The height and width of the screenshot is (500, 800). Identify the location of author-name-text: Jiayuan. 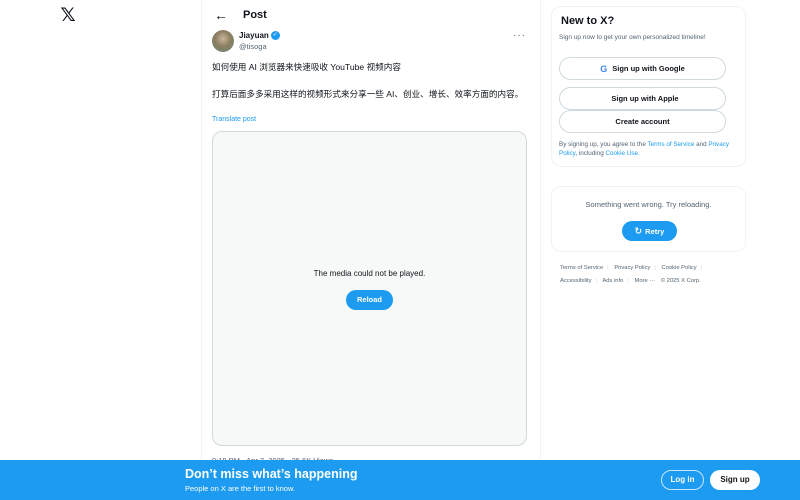
(254, 35).